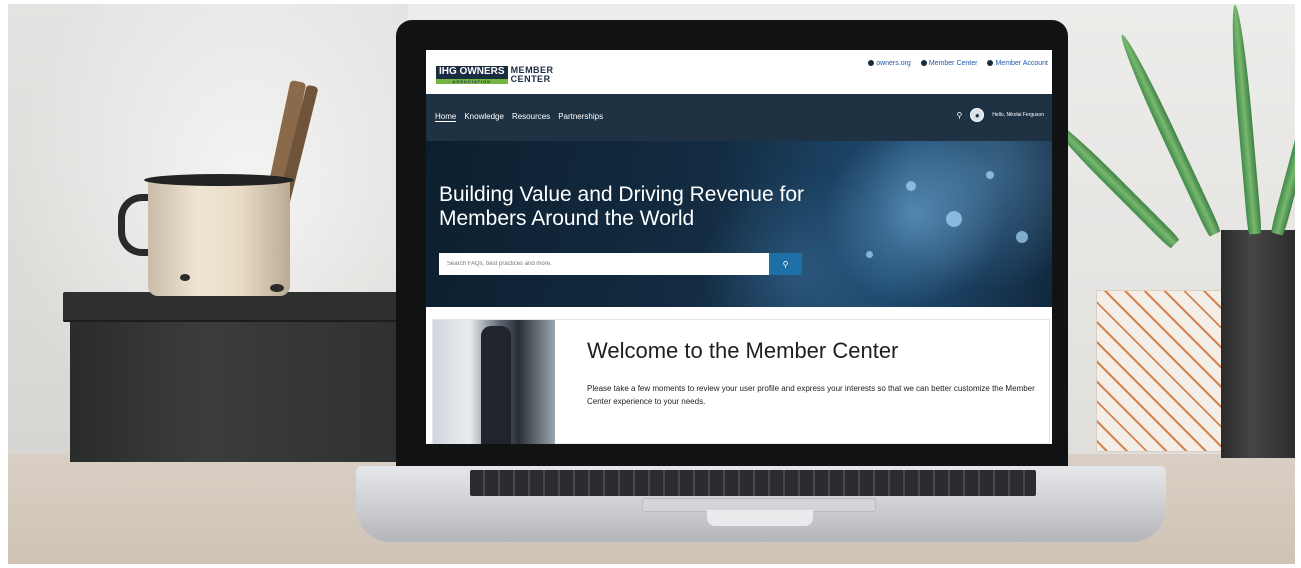  Describe the element at coordinates (977, 115) in the screenshot. I see `avatar-icon: ●` at that location.